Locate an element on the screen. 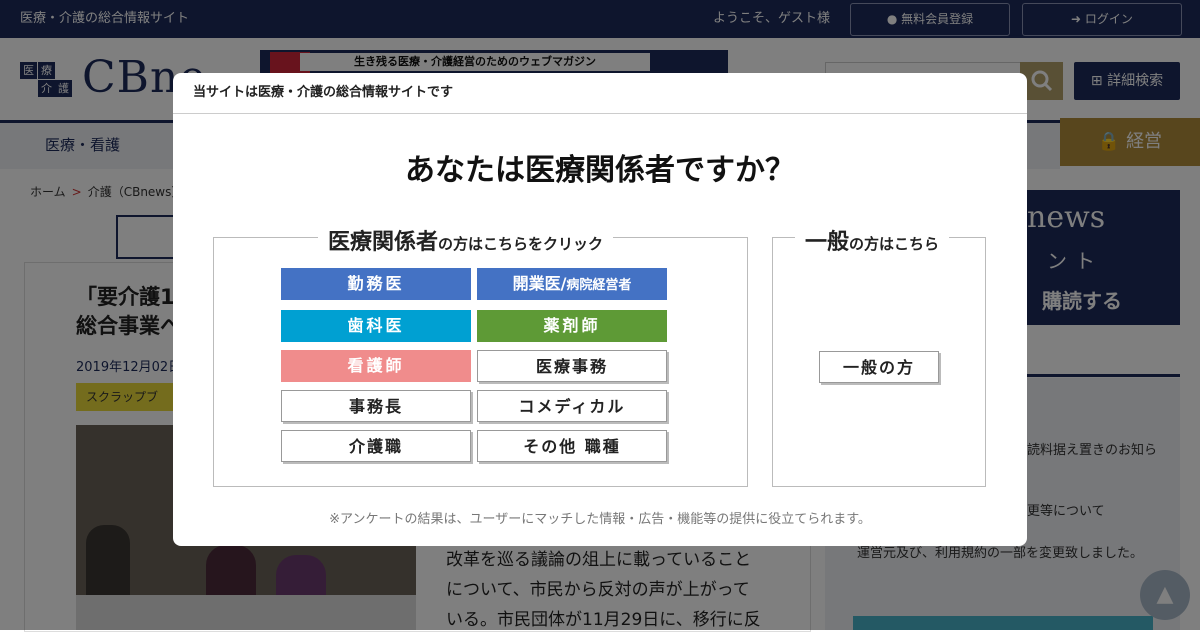  medical-legend: 医療関係者の方はこちらをクリック is located at coordinates (466, 240).